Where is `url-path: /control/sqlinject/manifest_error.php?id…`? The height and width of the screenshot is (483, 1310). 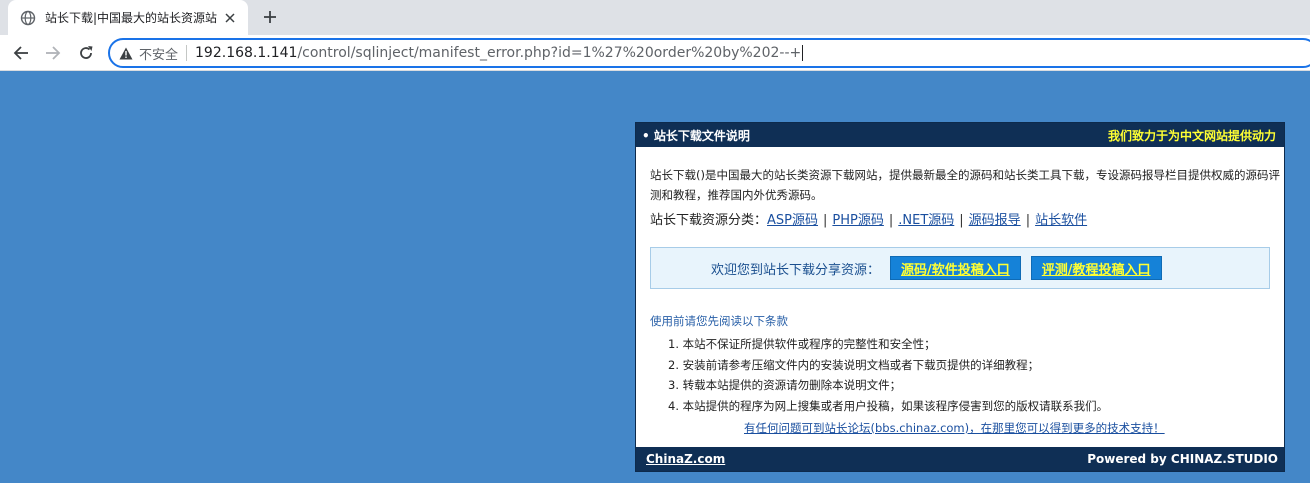 url-path: /control/sqlinject/manifest_error.php?id… is located at coordinates (549, 53).